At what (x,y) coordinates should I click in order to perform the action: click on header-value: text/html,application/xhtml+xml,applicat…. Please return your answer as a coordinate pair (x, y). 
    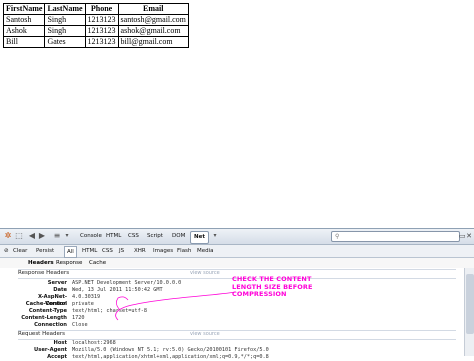
    Looking at the image, I should click on (170, 357).